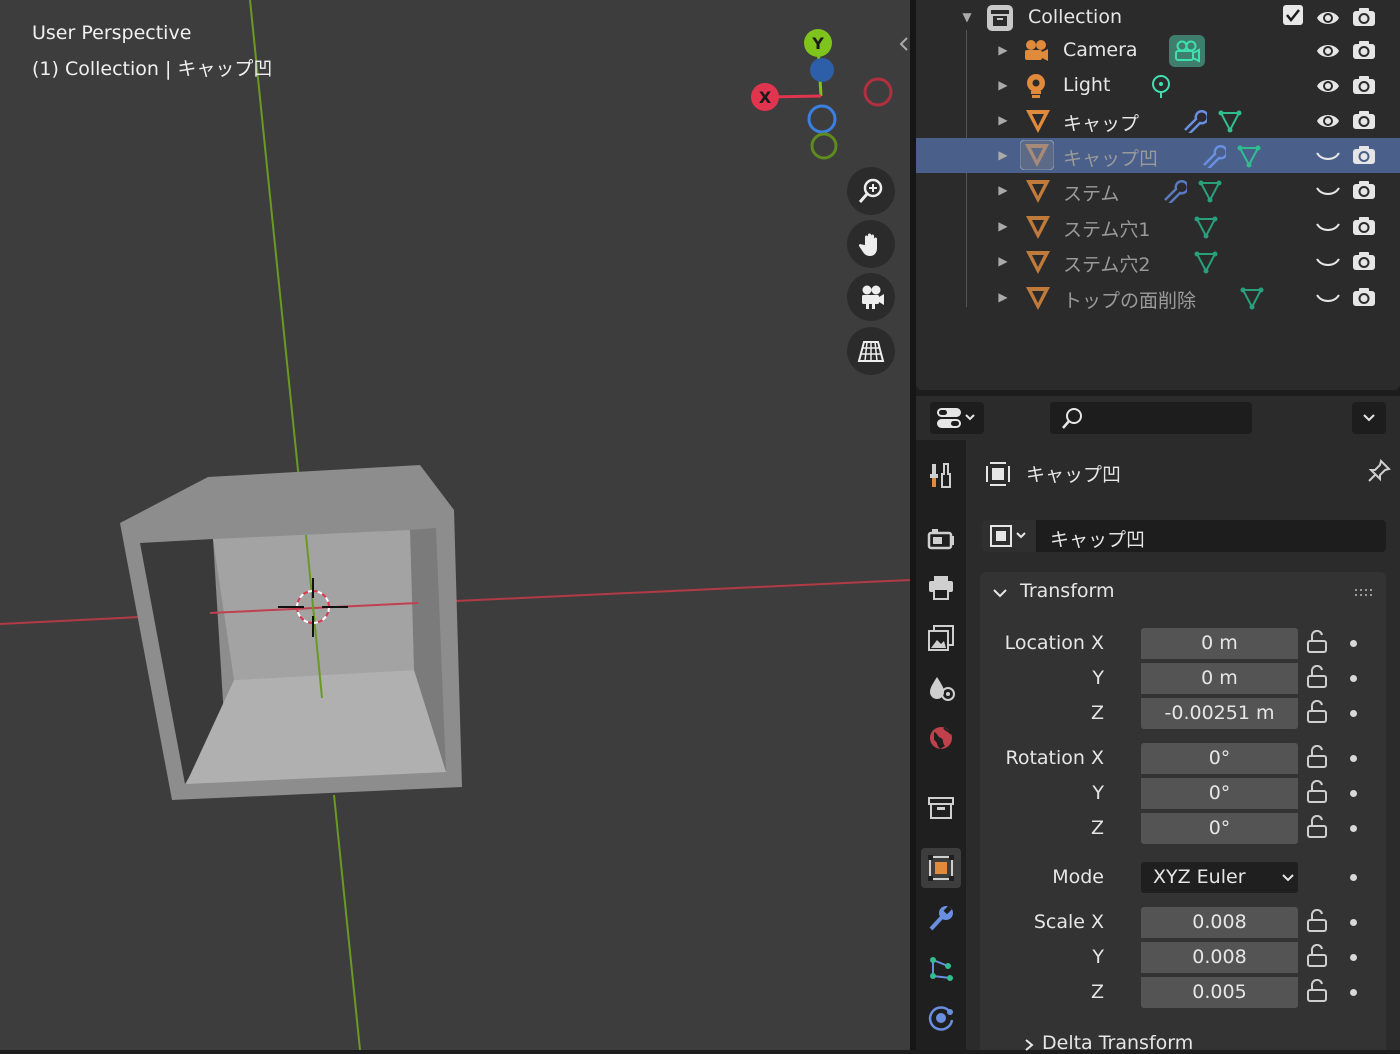  What do you see at coordinates (1117, 1043) in the screenshot?
I see `delta-transform-panel-title: Delta Transform` at bounding box center [1117, 1043].